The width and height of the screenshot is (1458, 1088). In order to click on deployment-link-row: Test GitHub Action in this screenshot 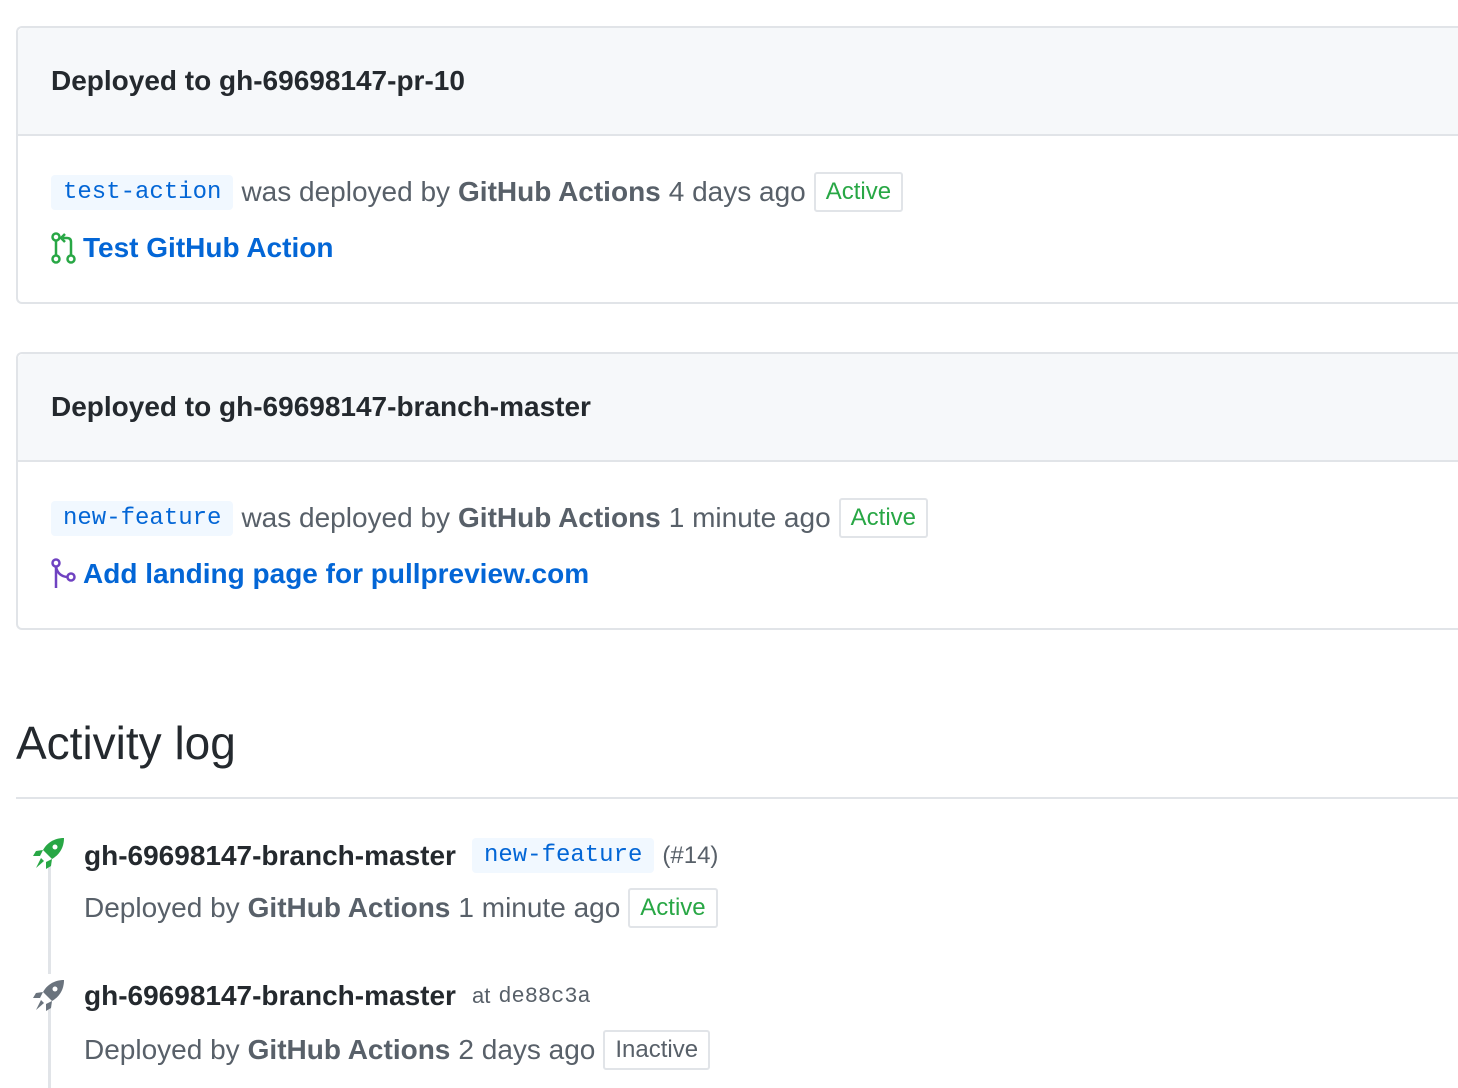, I will do `click(192, 248)`.